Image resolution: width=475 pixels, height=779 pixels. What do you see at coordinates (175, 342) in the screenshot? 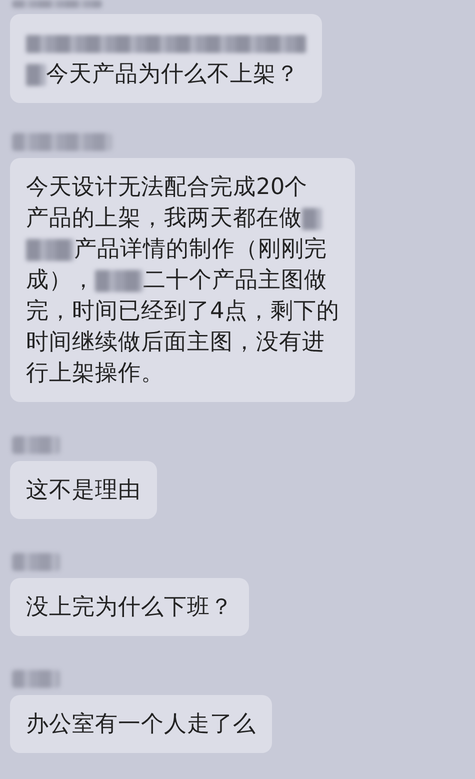
I see `message-text: 时间继续做后面主图，没有进` at bounding box center [175, 342].